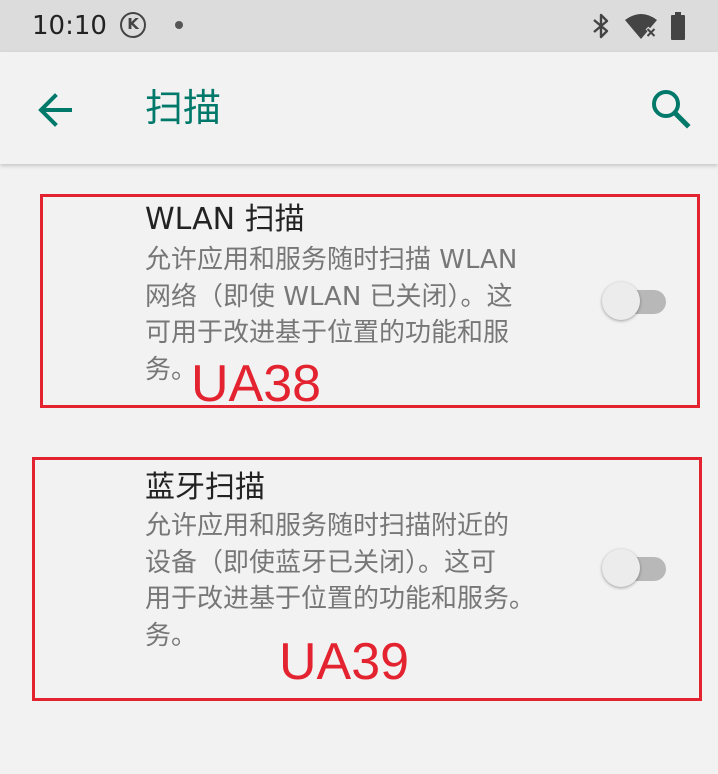 This screenshot has height=774, width=718. What do you see at coordinates (641, 26) in the screenshot?
I see `wifi-no-internet-icon` at bounding box center [641, 26].